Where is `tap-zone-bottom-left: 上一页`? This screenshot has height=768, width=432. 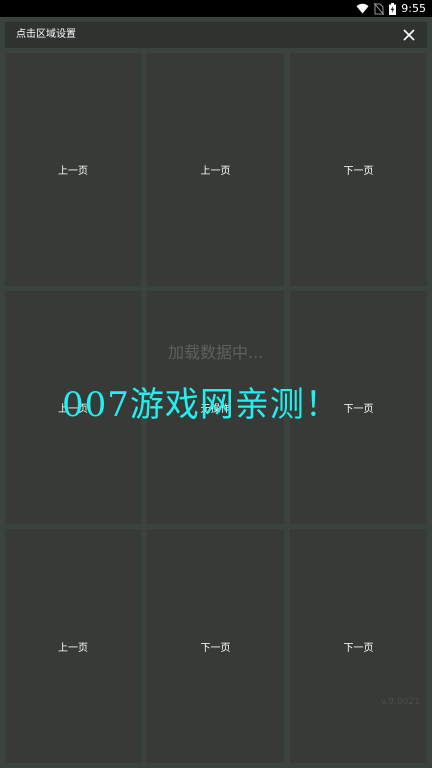
tap-zone-bottom-left: 上一页 is located at coordinates (73, 646).